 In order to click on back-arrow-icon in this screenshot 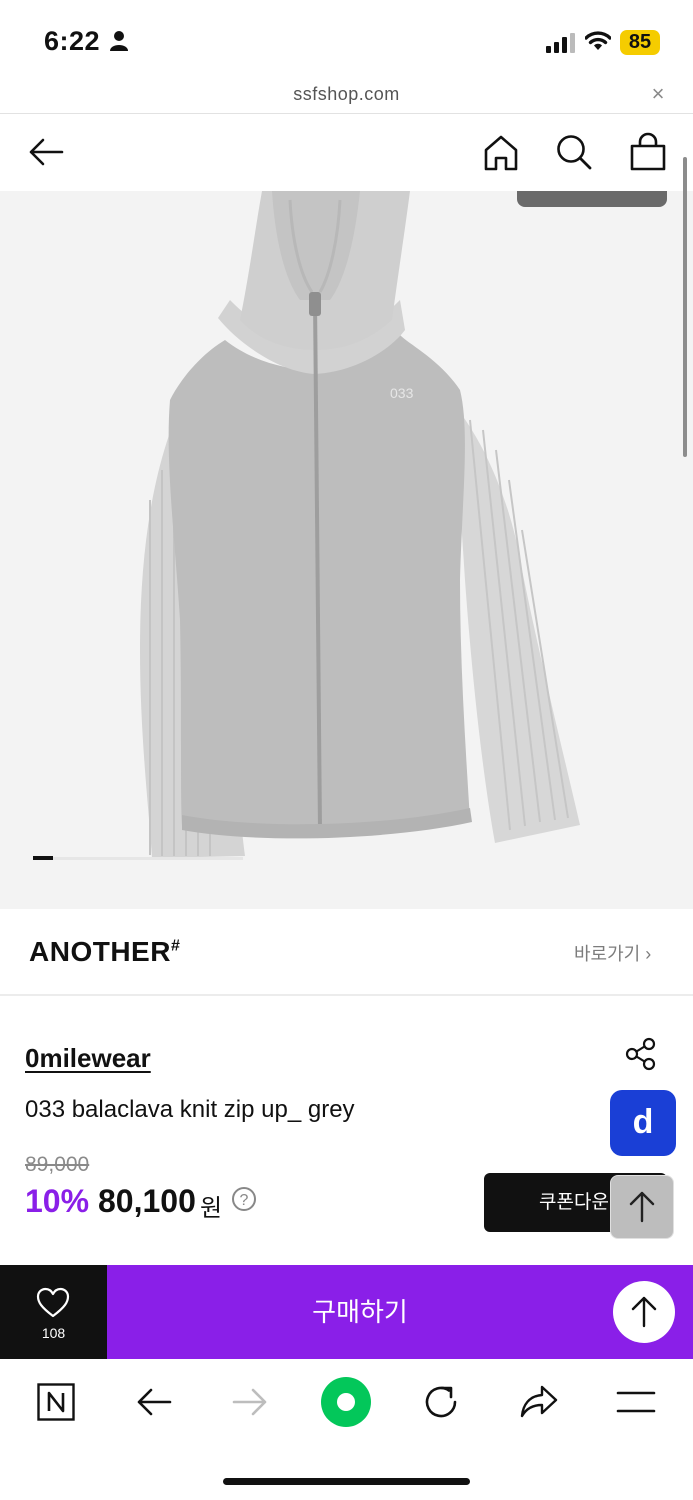, I will do `click(46, 152)`.